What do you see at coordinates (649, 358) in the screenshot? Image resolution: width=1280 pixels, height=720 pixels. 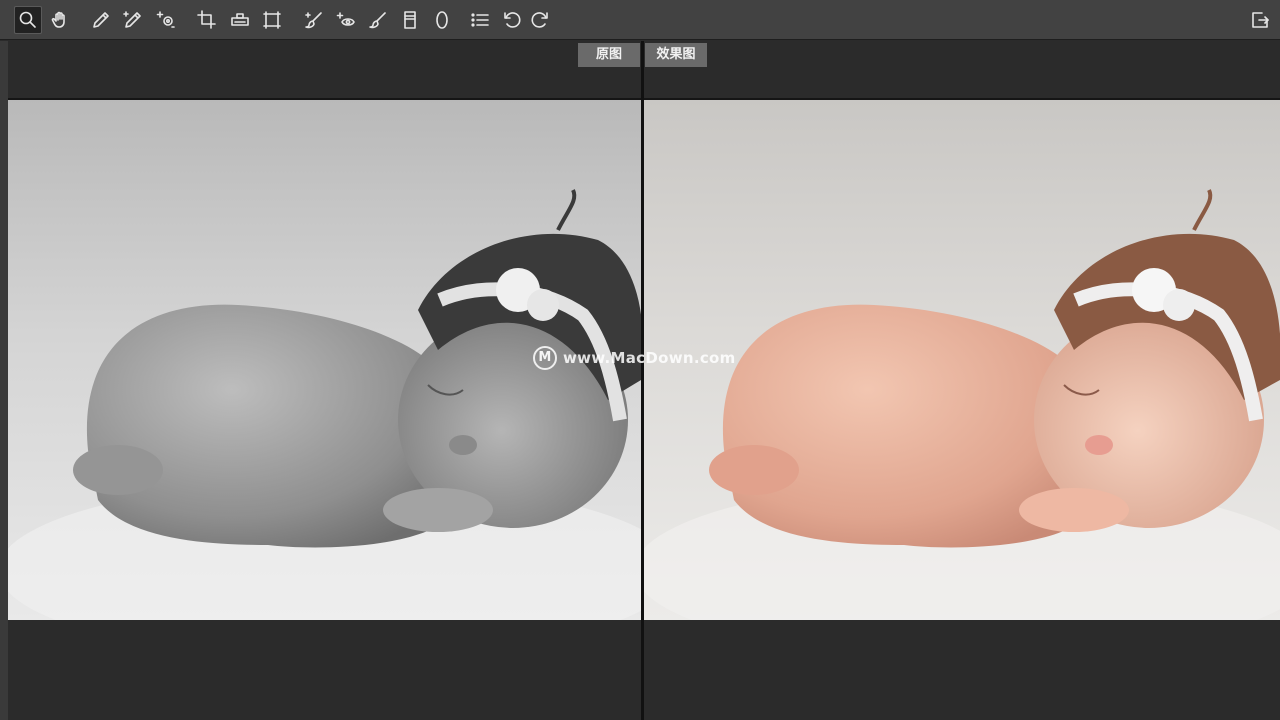 I see `watermark-text: www.MacDown.com` at bounding box center [649, 358].